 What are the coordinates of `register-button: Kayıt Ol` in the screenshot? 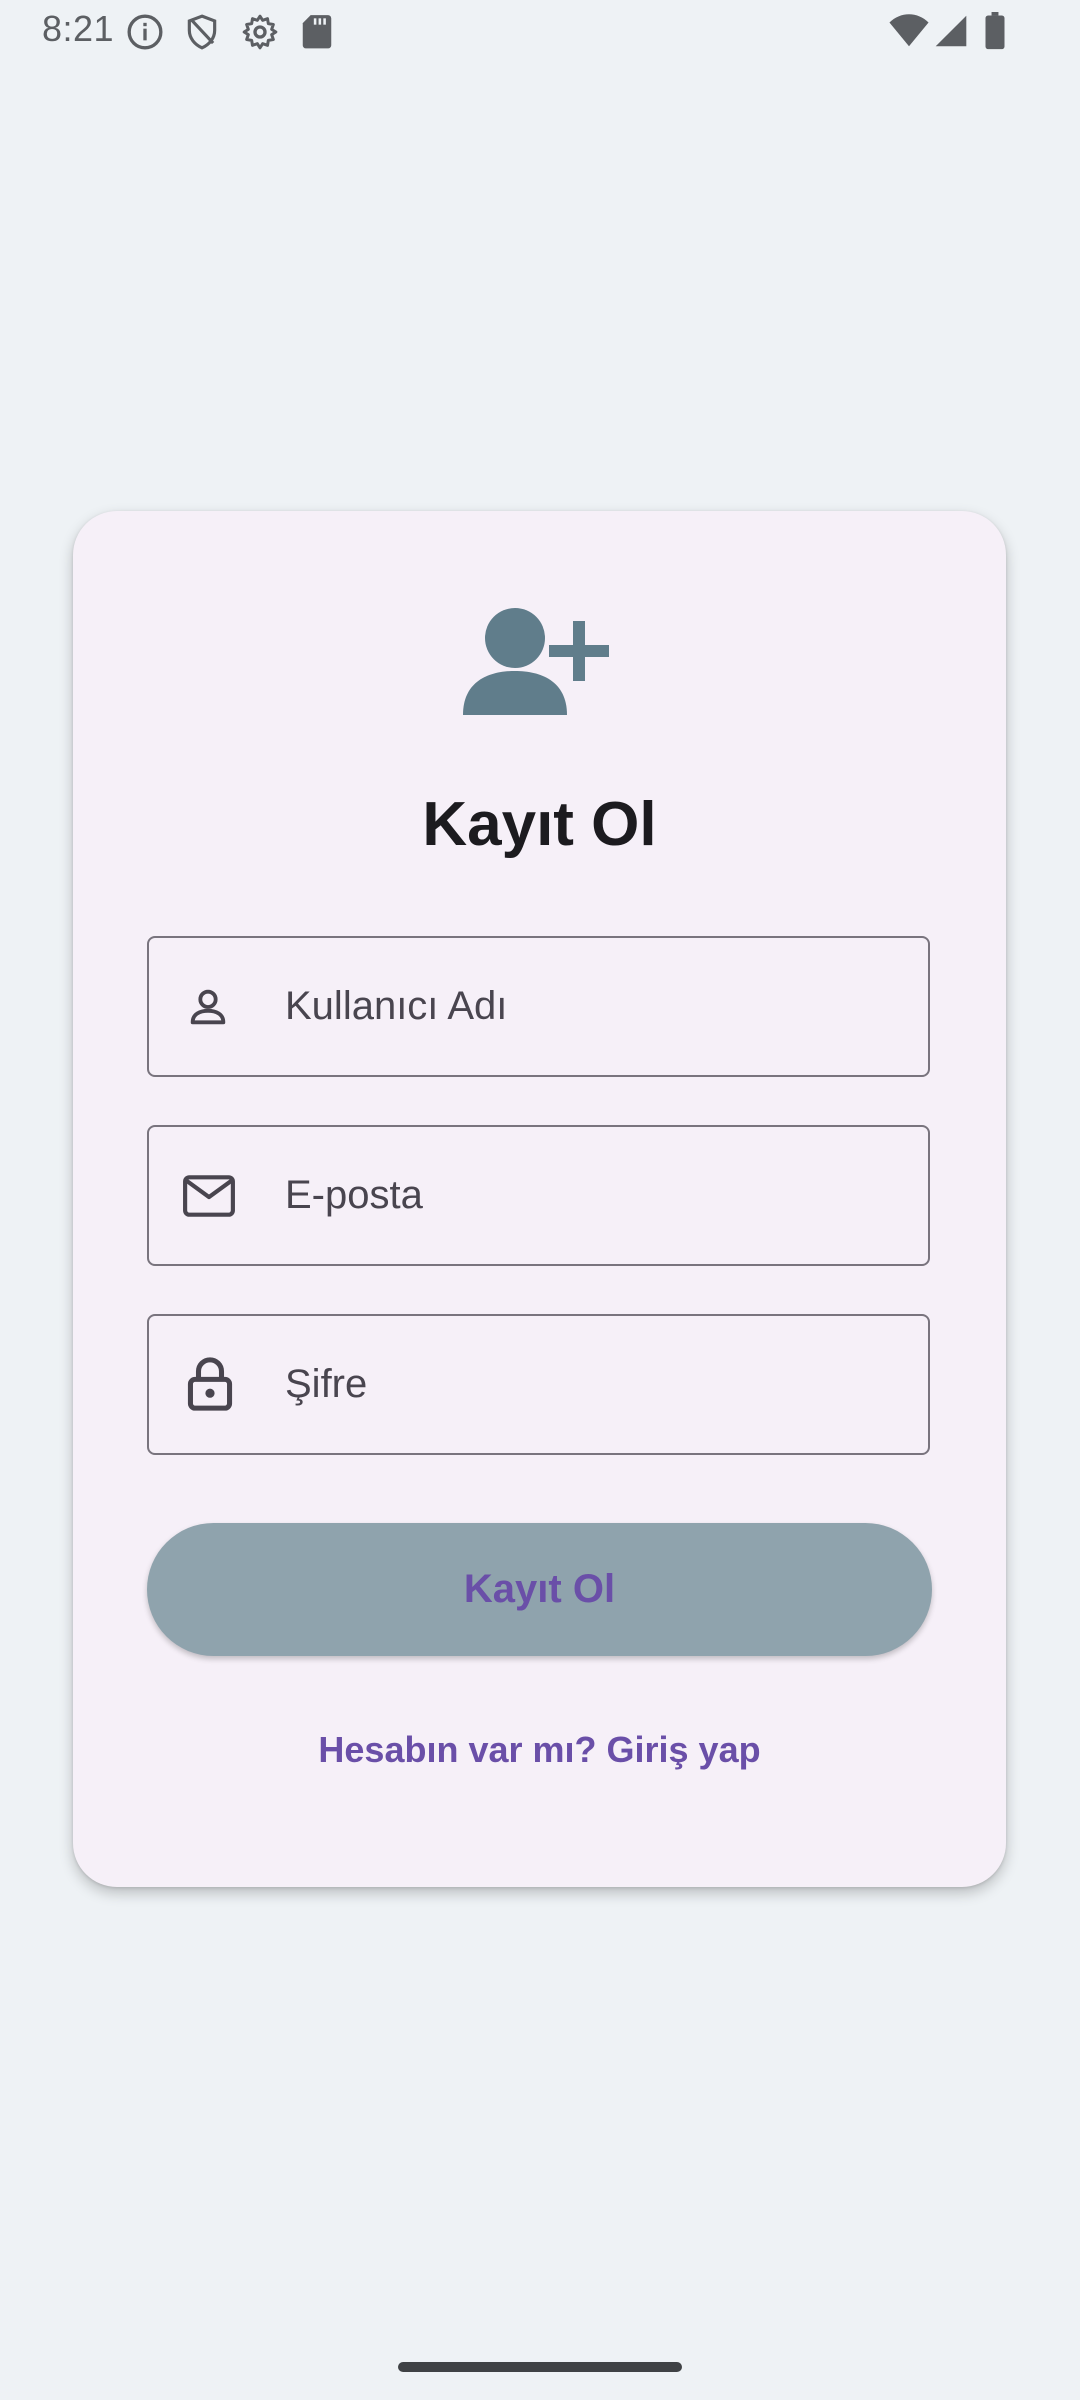 It's located at (539, 1589).